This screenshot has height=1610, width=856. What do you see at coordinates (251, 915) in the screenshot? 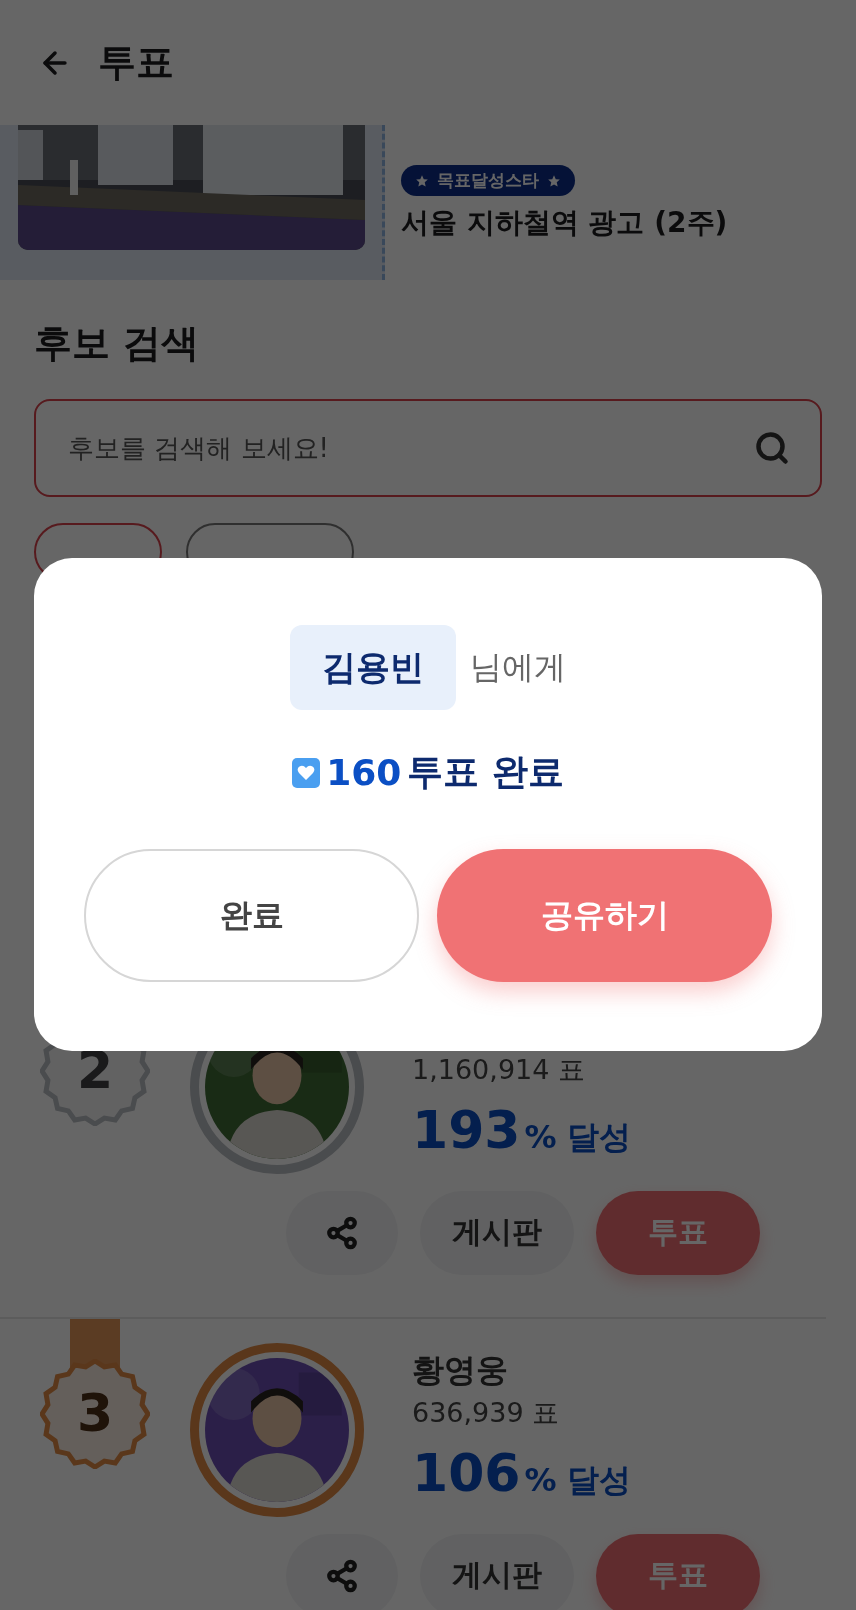
I see `done-button: 완료` at bounding box center [251, 915].